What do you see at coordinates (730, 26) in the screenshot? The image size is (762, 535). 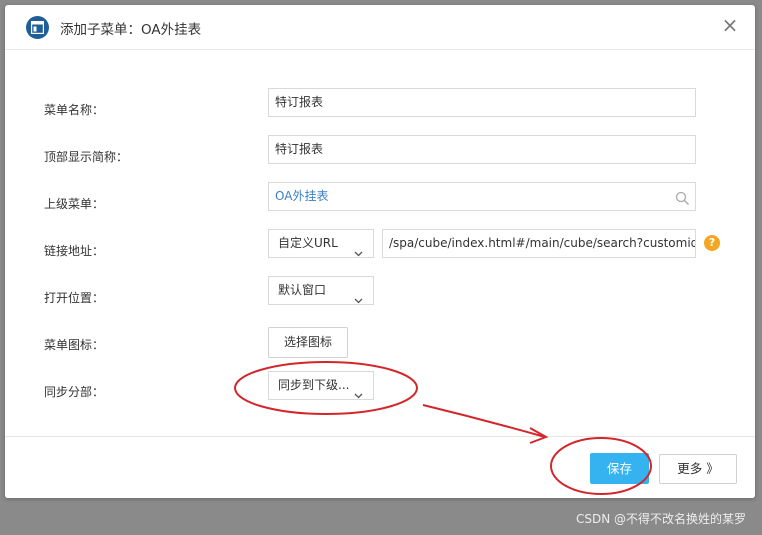 I see `close-icon: ×` at bounding box center [730, 26].